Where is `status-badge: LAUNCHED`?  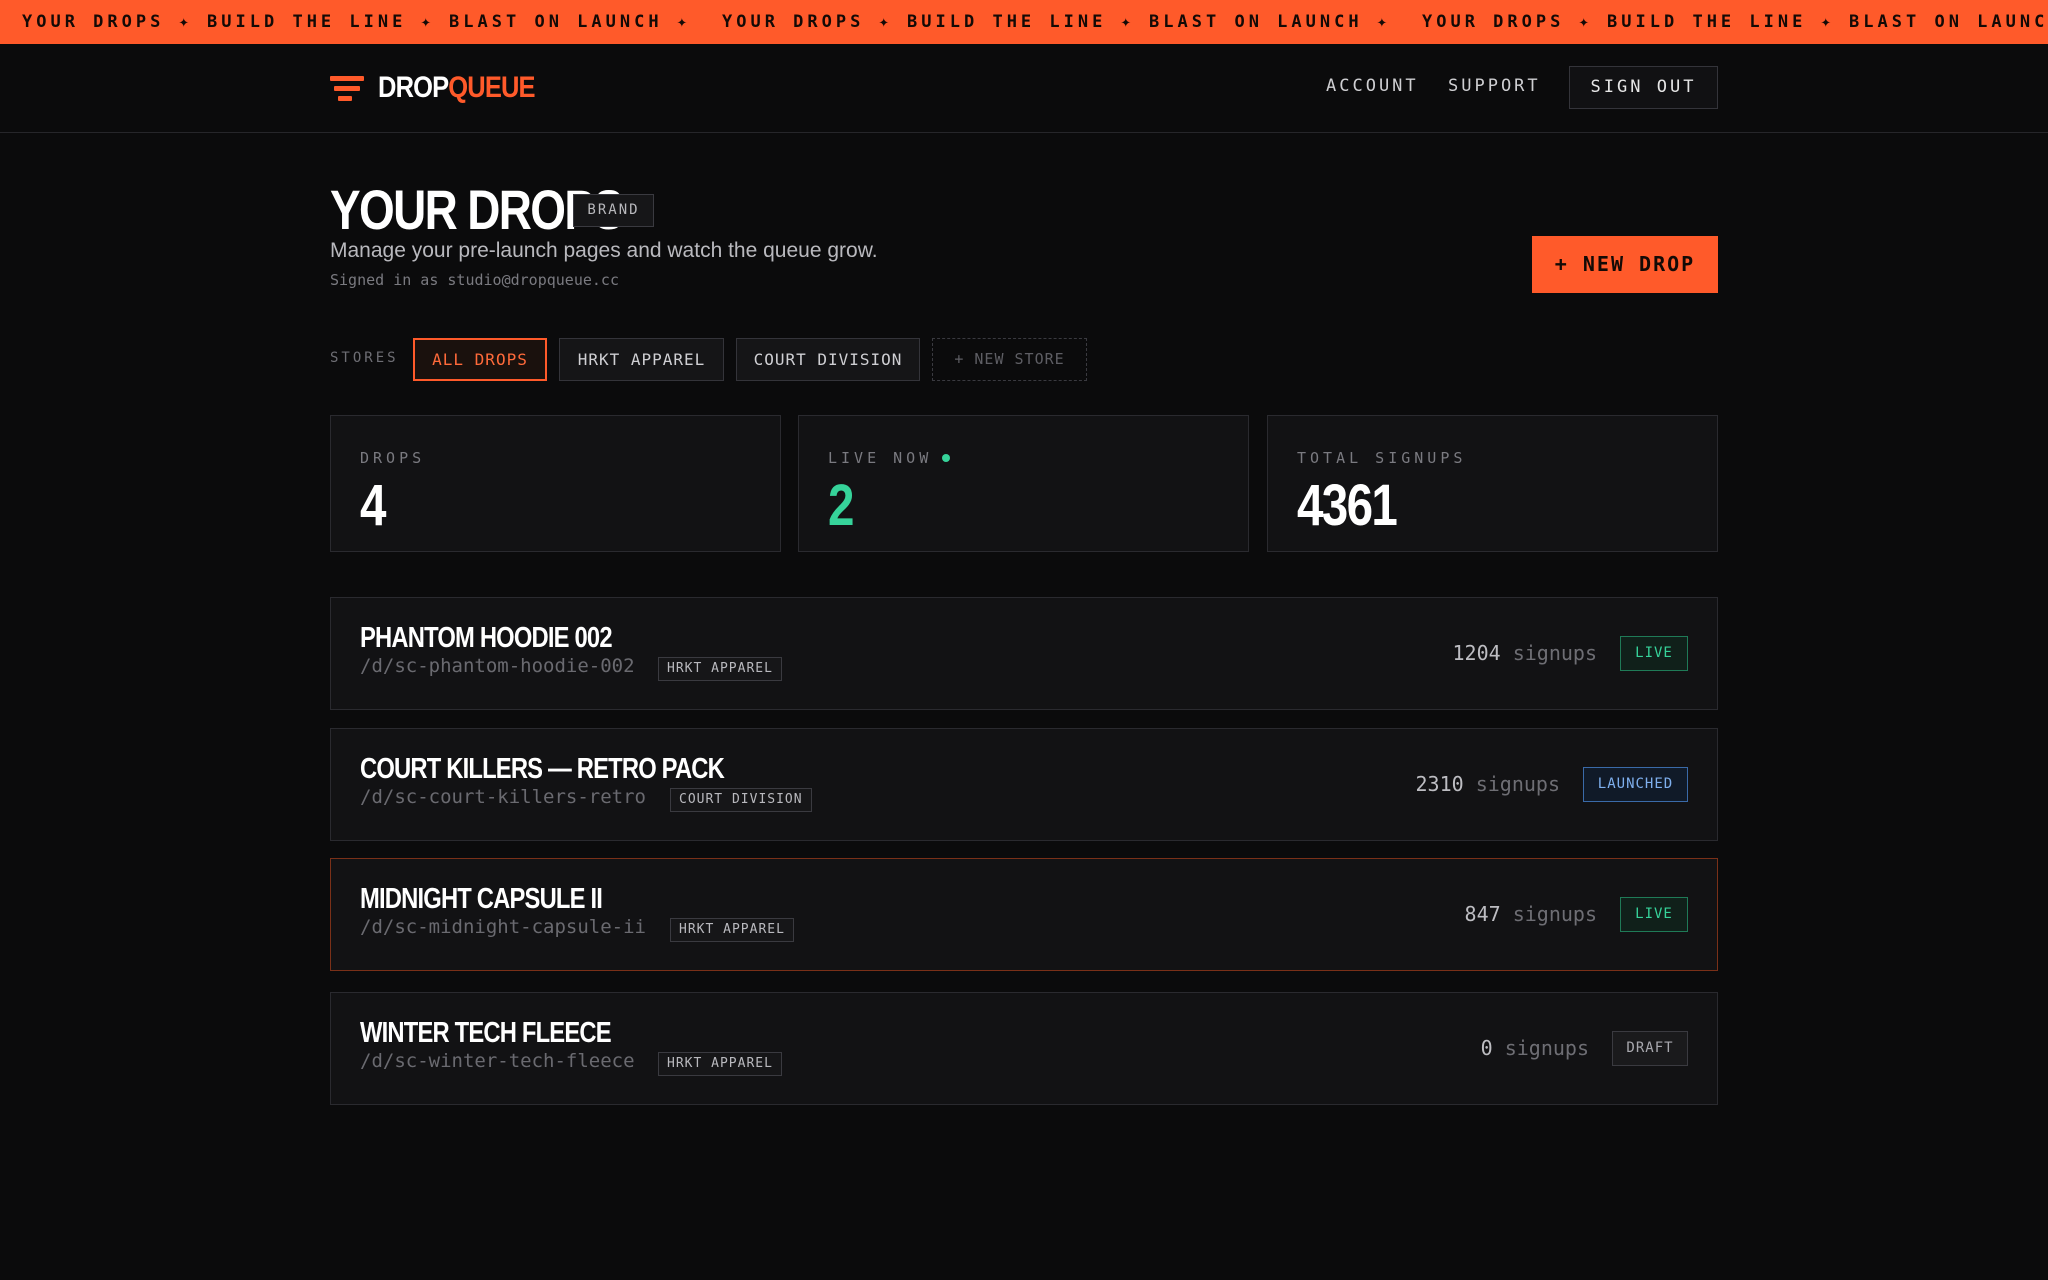
status-badge: LAUNCHED is located at coordinates (1635, 784).